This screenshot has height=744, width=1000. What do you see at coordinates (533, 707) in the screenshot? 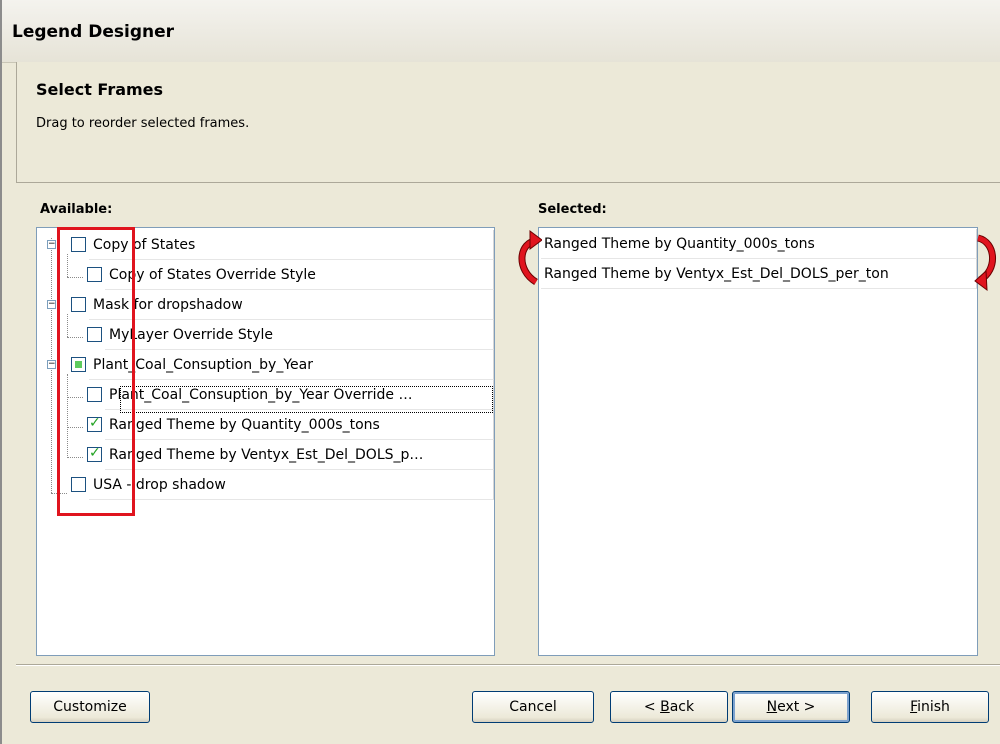
I see `cancel-button: Cancel` at bounding box center [533, 707].